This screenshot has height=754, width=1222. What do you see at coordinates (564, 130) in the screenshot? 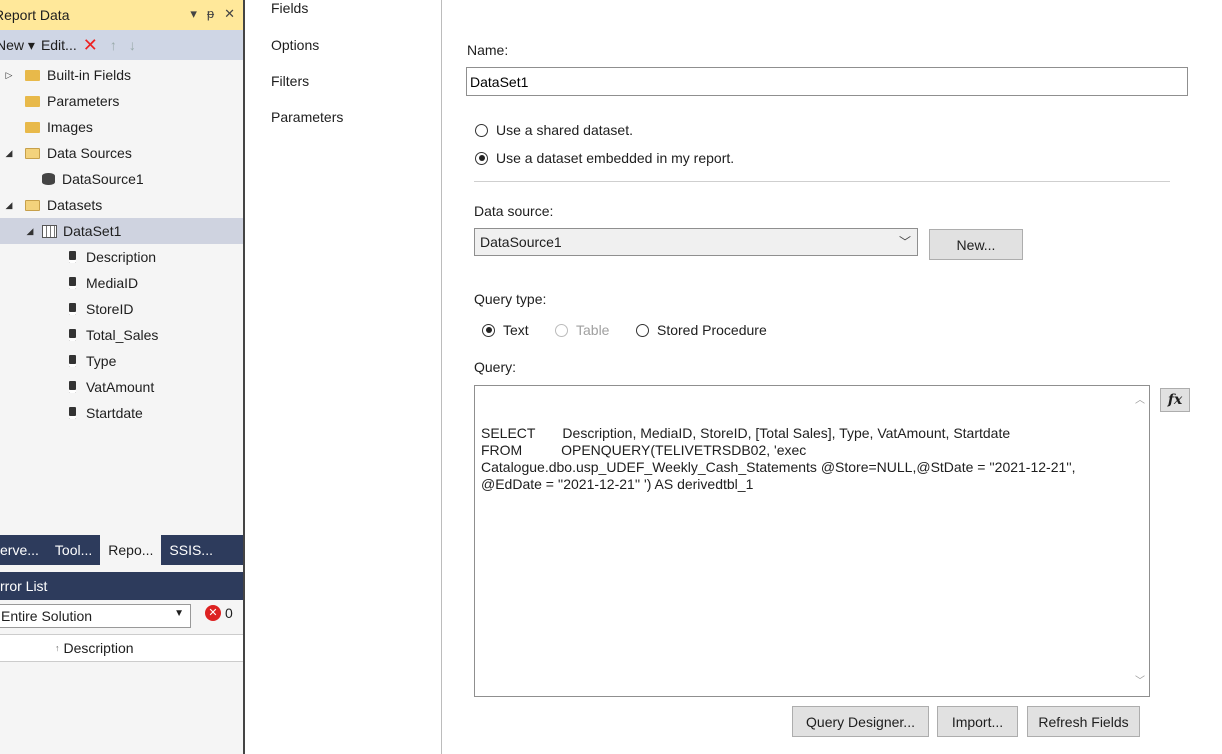
I see `shared-dataset-label: Use a shared dataset.` at bounding box center [564, 130].